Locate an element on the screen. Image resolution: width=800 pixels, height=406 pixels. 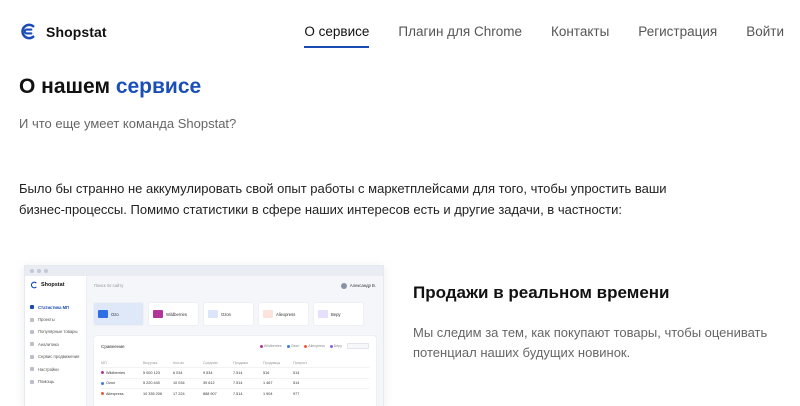
preview-sidebar-item: Сервис продвижения is located at coordinates (55, 357).